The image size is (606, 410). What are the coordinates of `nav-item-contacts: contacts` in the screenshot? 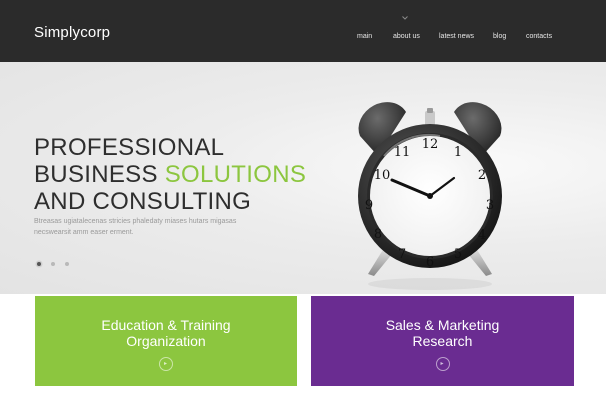 It's located at (539, 36).